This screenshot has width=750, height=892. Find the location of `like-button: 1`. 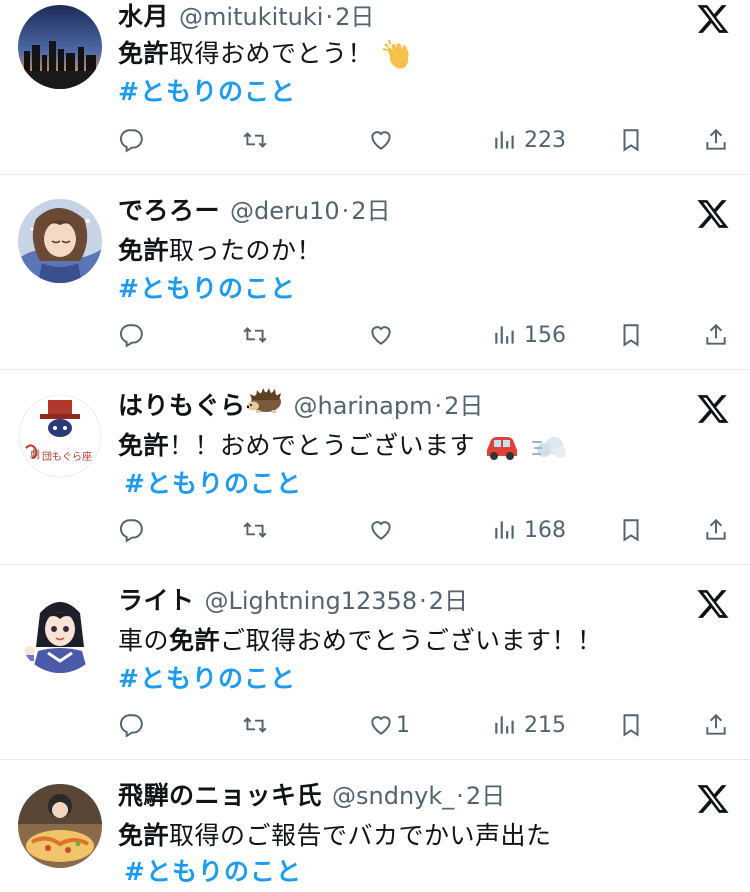

like-button: 1 is located at coordinates (389, 725).